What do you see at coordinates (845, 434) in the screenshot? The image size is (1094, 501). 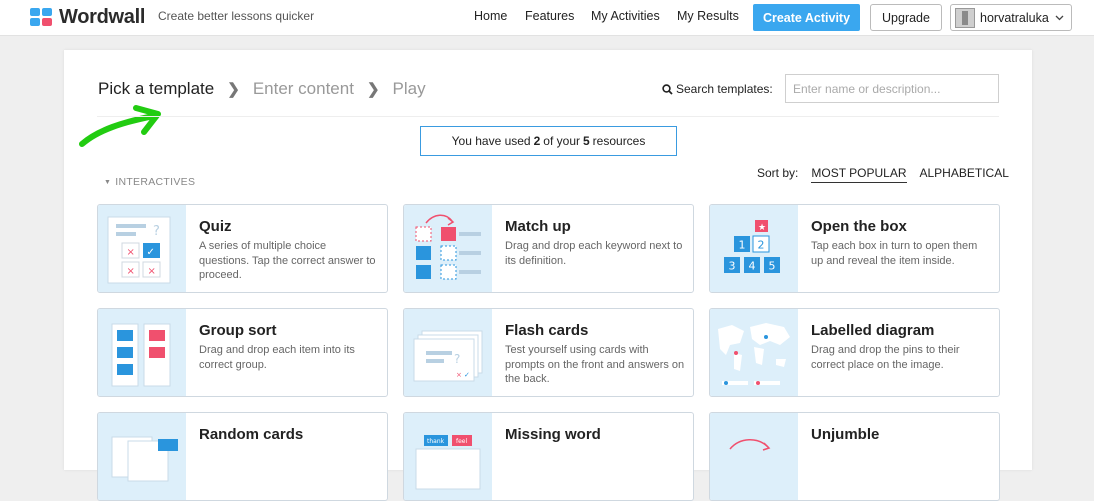 I see `template-title: Unjumble` at bounding box center [845, 434].